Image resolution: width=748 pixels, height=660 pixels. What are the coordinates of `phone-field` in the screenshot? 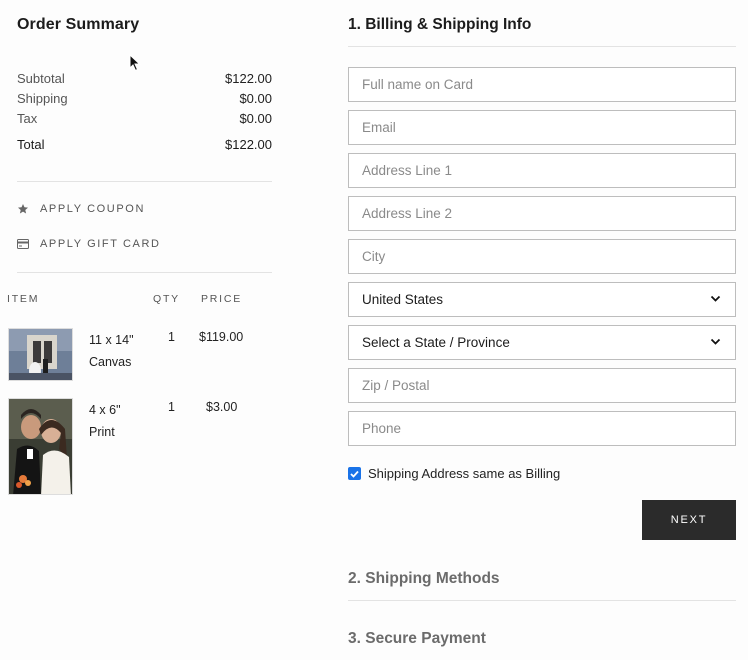 It's located at (542, 428).